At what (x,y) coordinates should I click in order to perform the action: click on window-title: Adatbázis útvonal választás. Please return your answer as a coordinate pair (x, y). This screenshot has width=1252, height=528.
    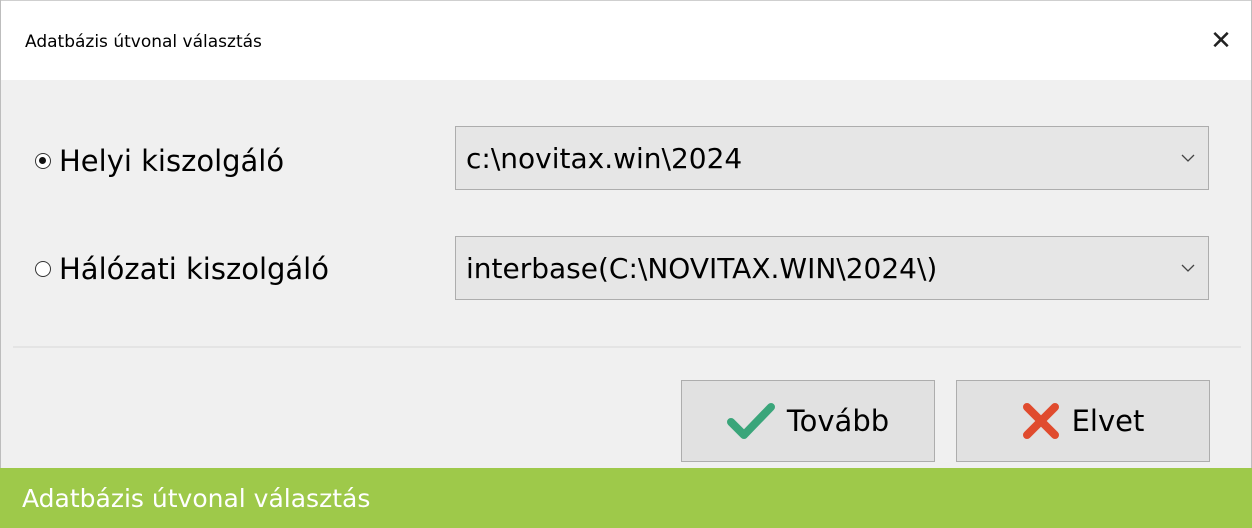
    Looking at the image, I should click on (143, 42).